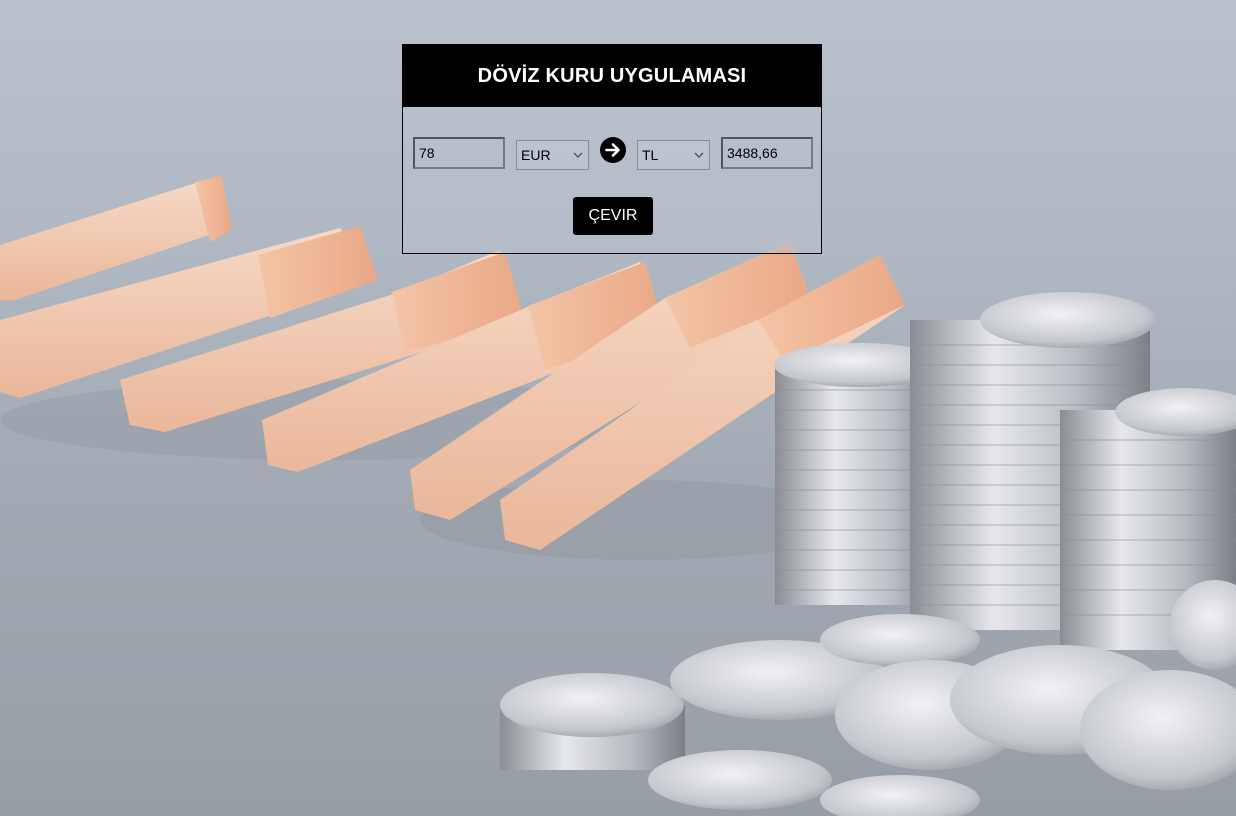 This screenshot has width=1236, height=816. What do you see at coordinates (459, 153) in the screenshot?
I see `amount-input: 78` at bounding box center [459, 153].